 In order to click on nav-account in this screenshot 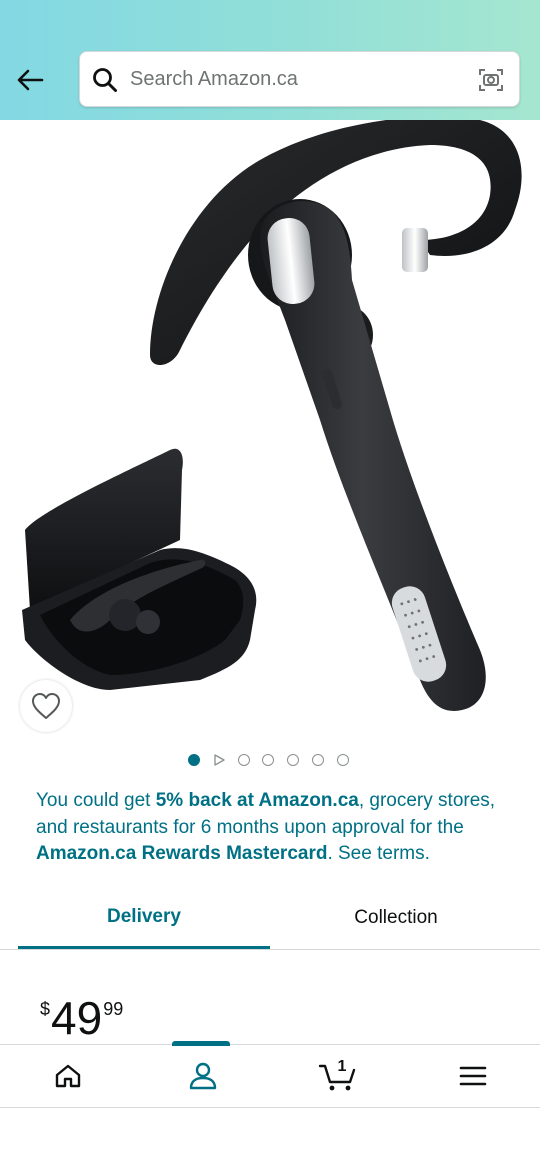, I will do `click(202, 1076)`.